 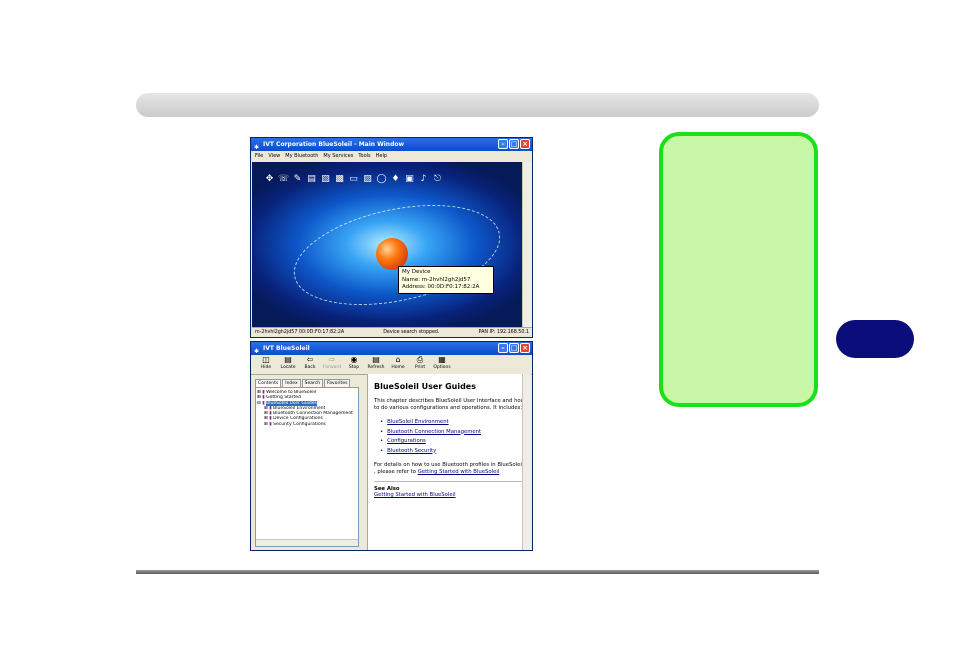 What do you see at coordinates (307, 424) in the screenshot?
I see `tree-item-security-configurations: ⊞ ▮ Security Configurations` at bounding box center [307, 424].